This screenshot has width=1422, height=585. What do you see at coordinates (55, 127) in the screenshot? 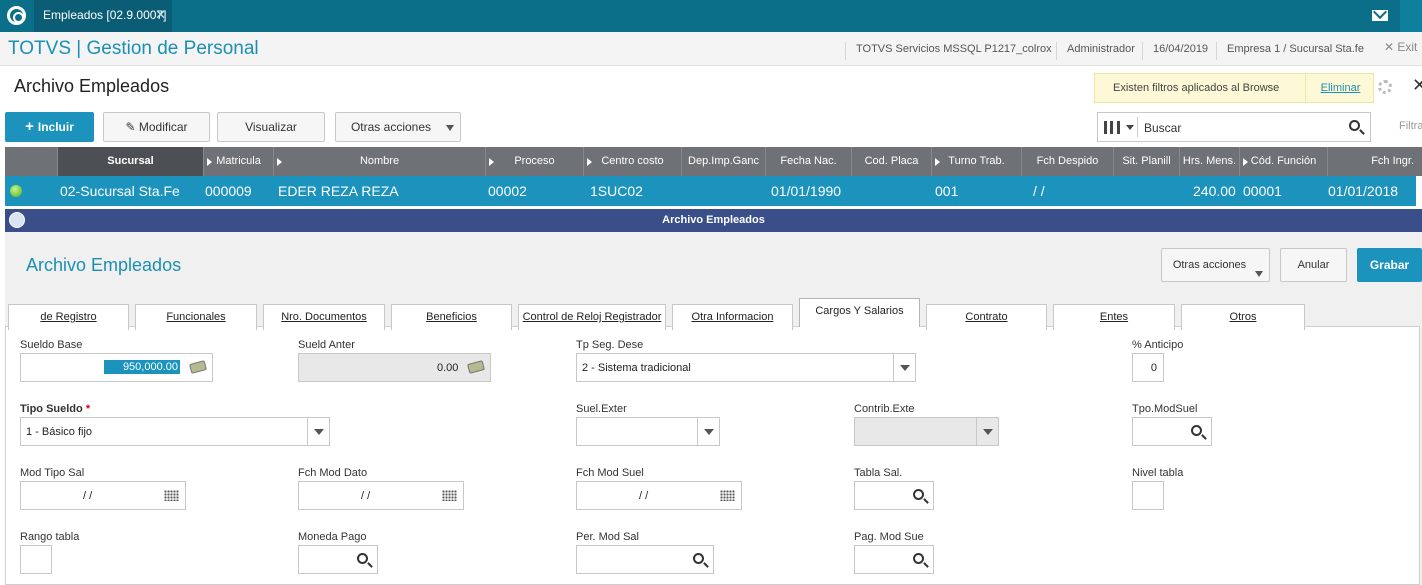
I see `include-label: Incluir` at bounding box center [55, 127].